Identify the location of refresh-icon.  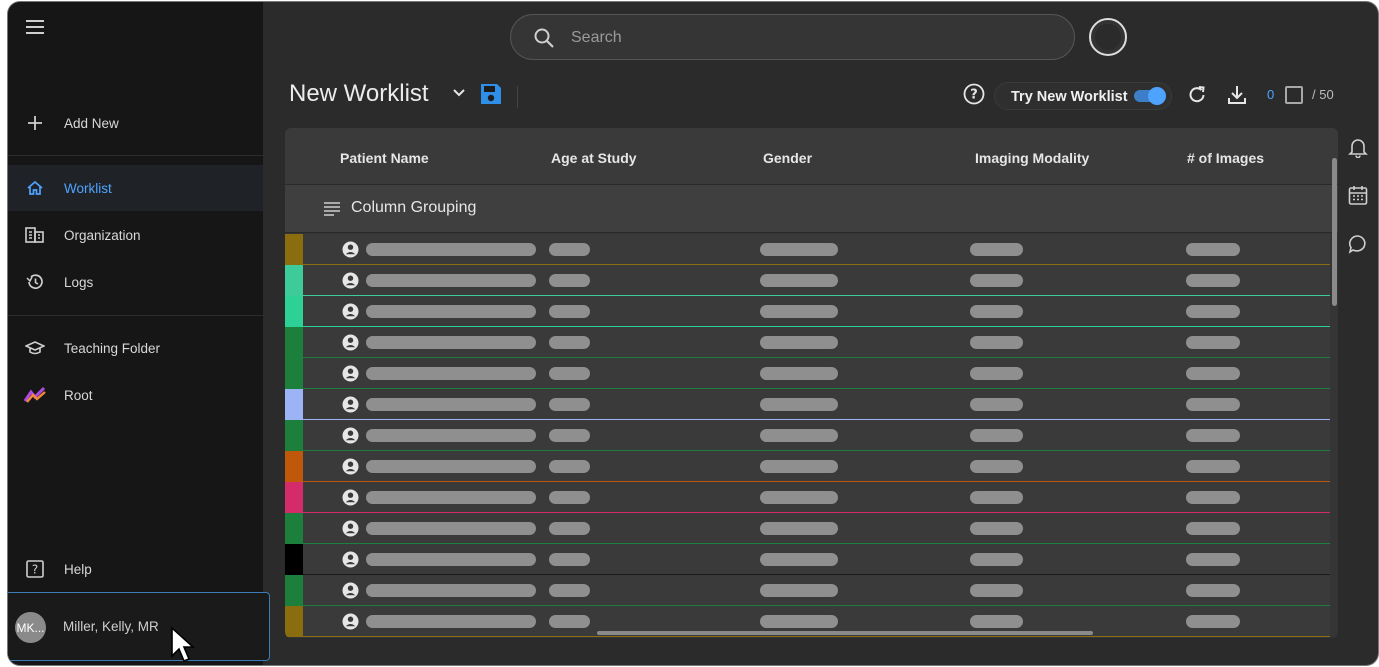
(1197, 95).